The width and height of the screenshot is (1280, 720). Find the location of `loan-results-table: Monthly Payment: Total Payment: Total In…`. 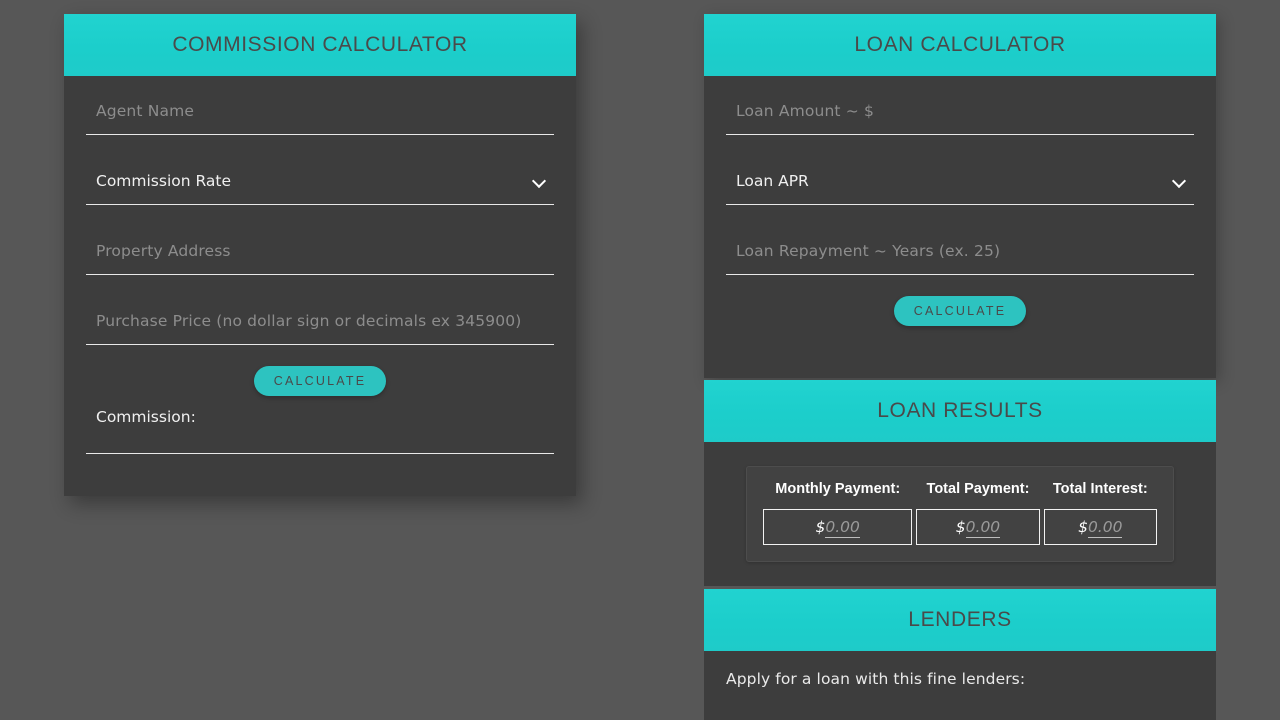

loan-results-table: Monthly Payment: Total Payment: Total In… is located at coordinates (960, 513).